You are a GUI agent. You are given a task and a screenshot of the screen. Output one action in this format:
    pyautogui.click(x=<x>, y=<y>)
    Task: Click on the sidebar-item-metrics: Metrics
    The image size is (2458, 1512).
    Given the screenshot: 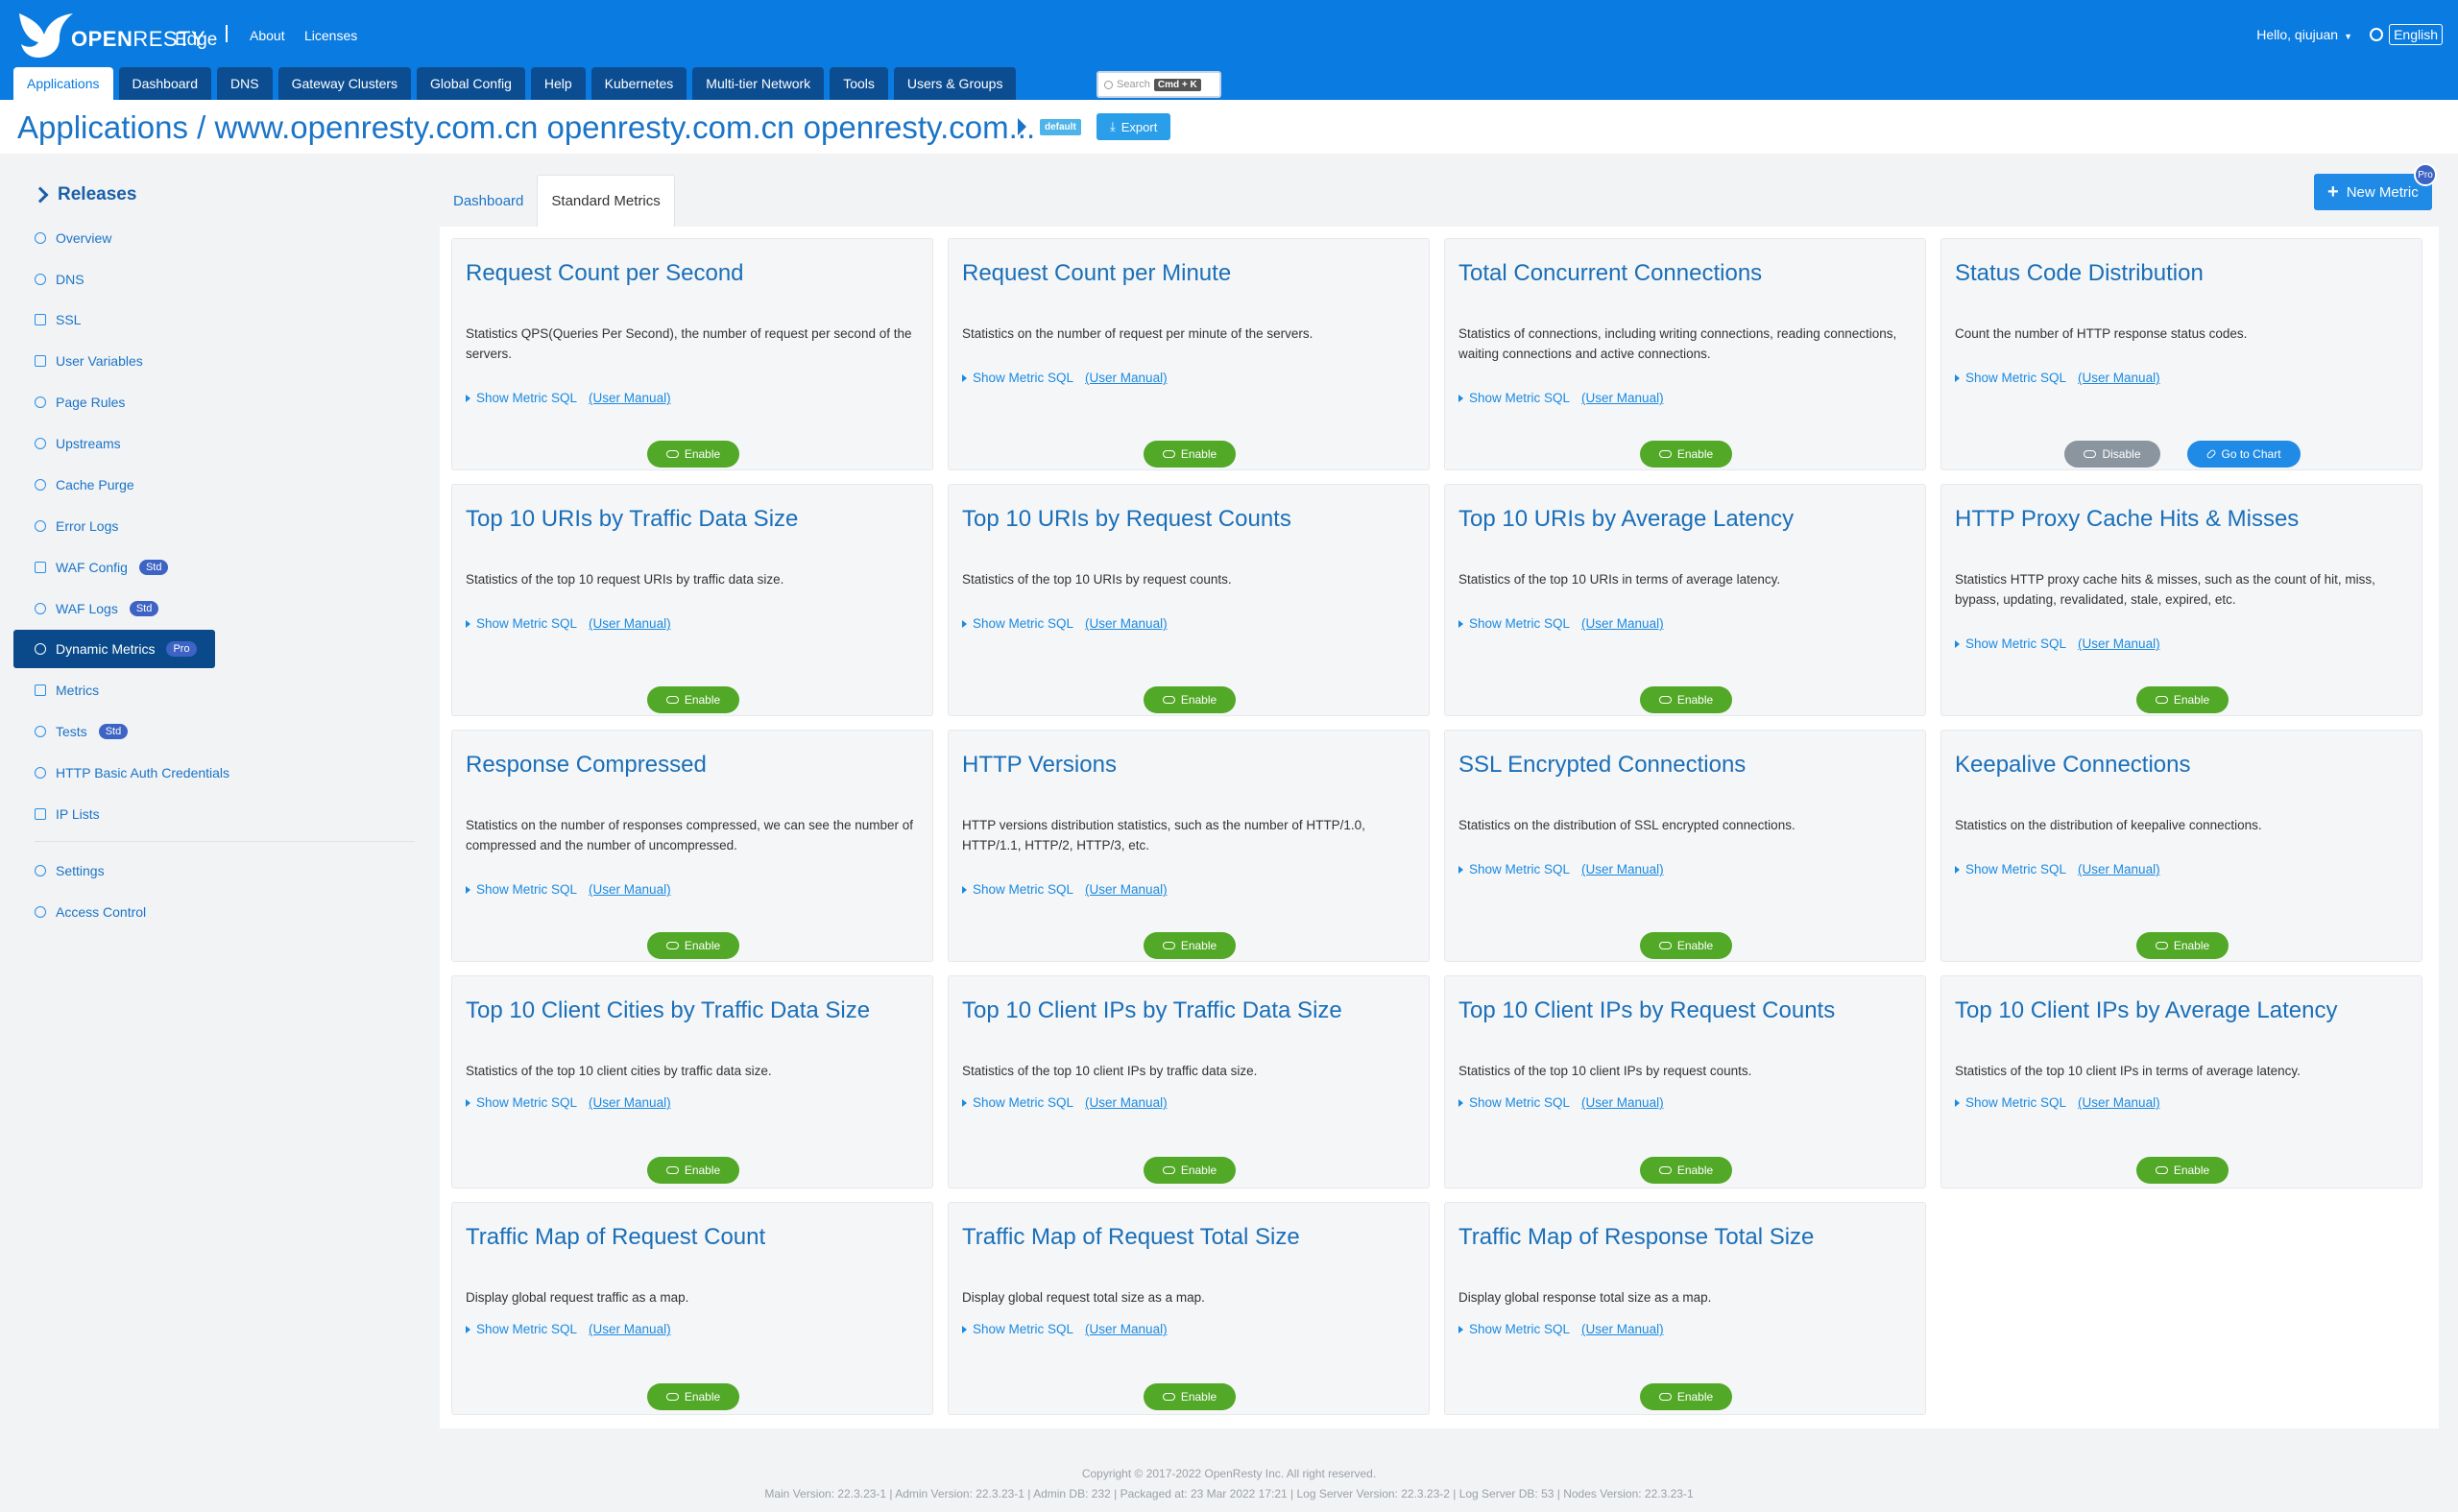 What is the action you would take?
    pyautogui.click(x=114, y=690)
    